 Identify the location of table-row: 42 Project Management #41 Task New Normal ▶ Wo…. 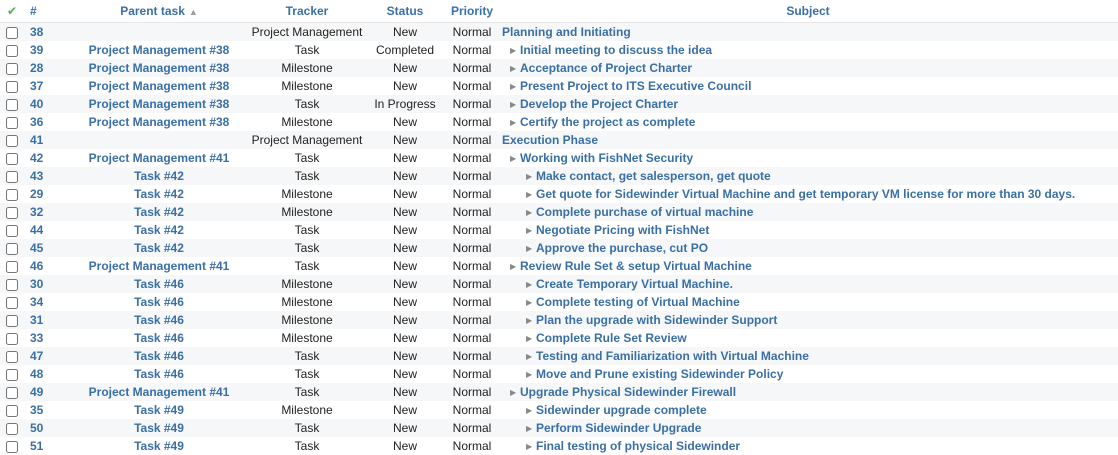
(559, 158).